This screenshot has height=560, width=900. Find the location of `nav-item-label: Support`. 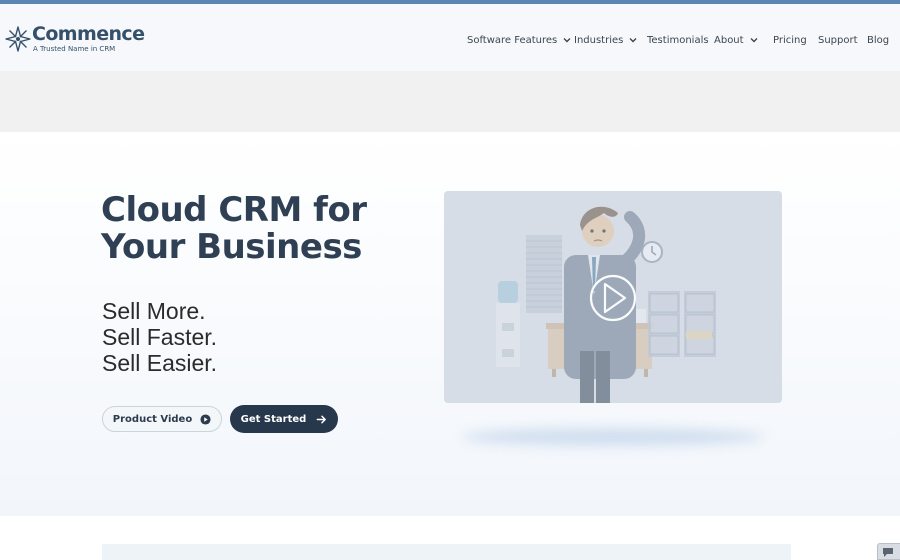

nav-item-label: Support is located at coordinates (838, 40).